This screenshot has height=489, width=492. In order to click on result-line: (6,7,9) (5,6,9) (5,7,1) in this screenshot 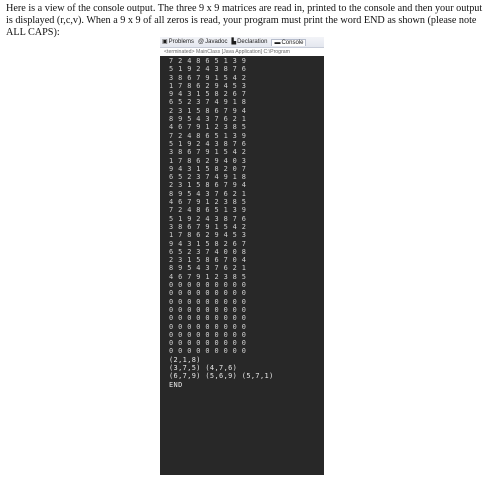, I will do `click(221, 376)`.